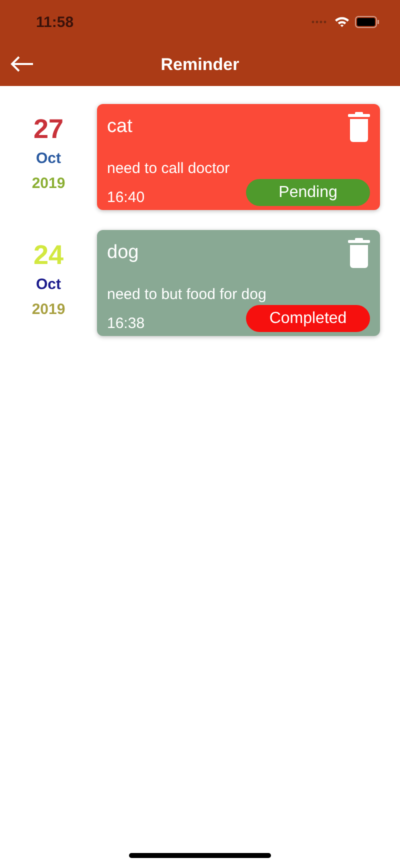  I want to click on status-time: 11:58, so click(55, 22).